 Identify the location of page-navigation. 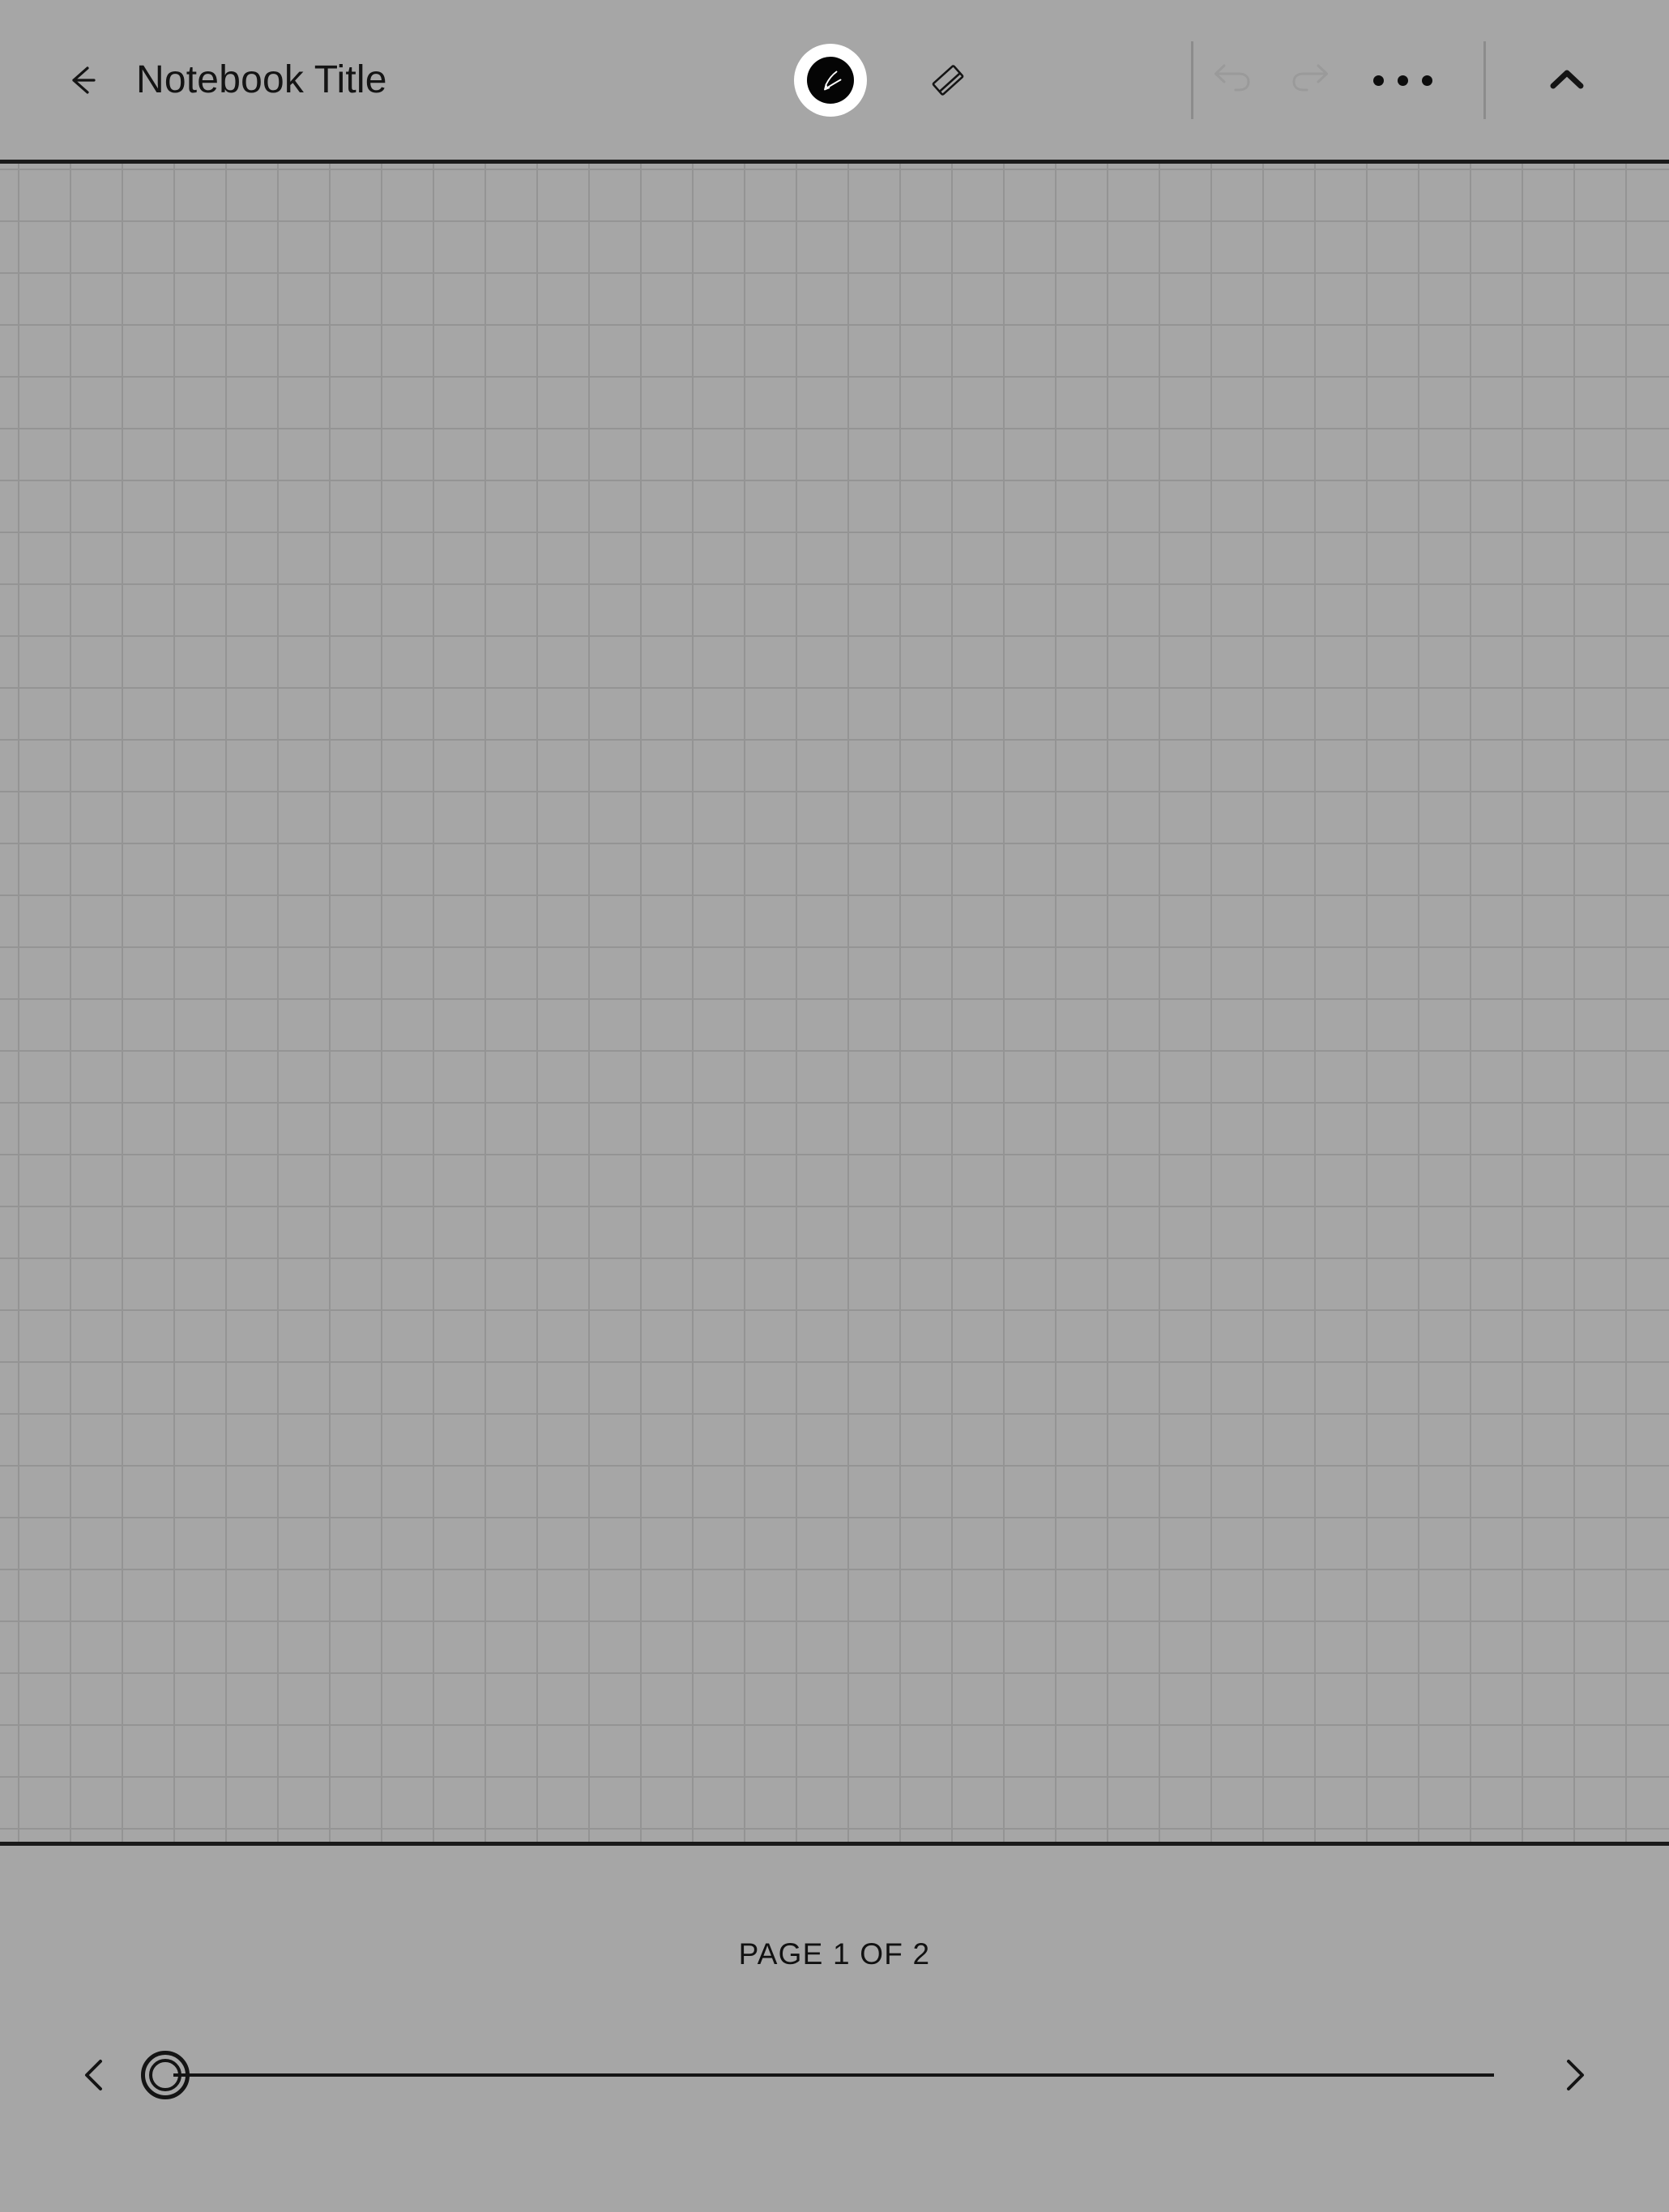
(834, 2075).